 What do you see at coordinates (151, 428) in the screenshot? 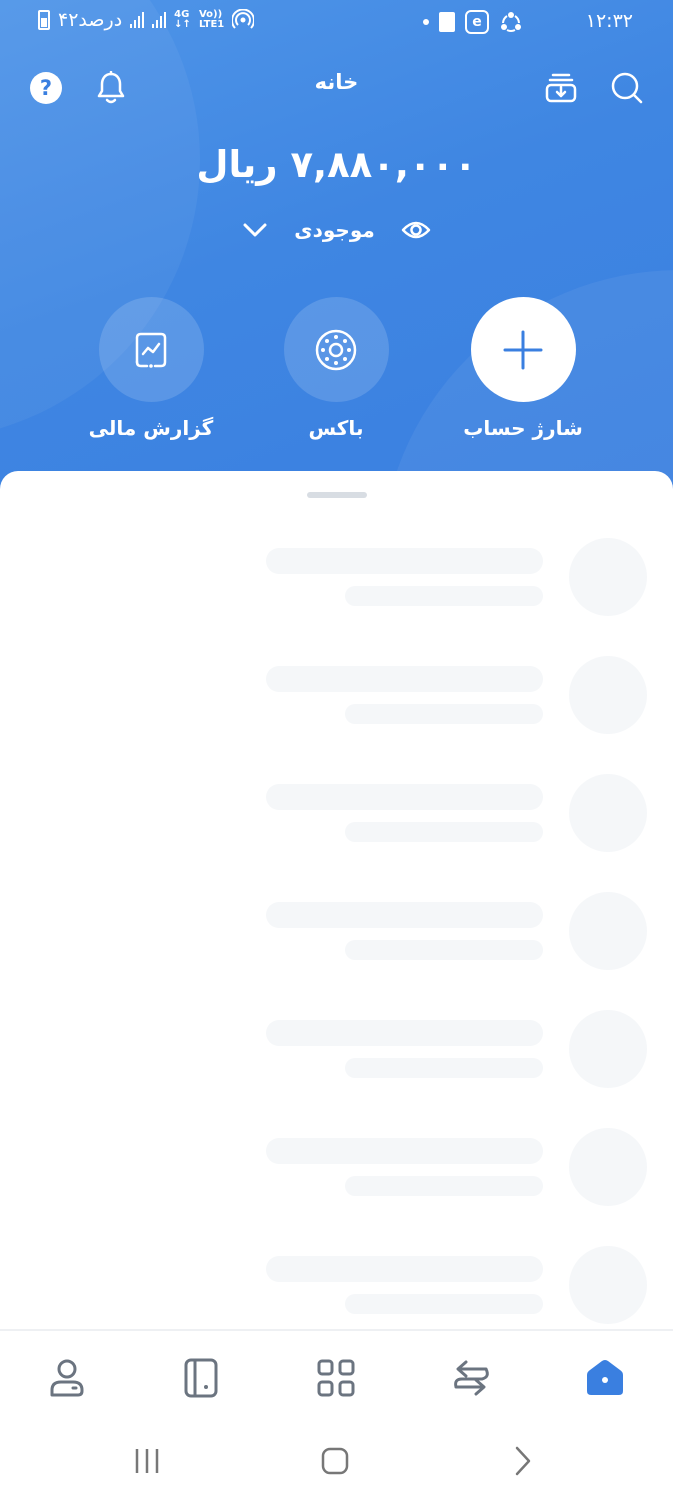
I see `action-label: گزارش مالی` at bounding box center [151, 428].